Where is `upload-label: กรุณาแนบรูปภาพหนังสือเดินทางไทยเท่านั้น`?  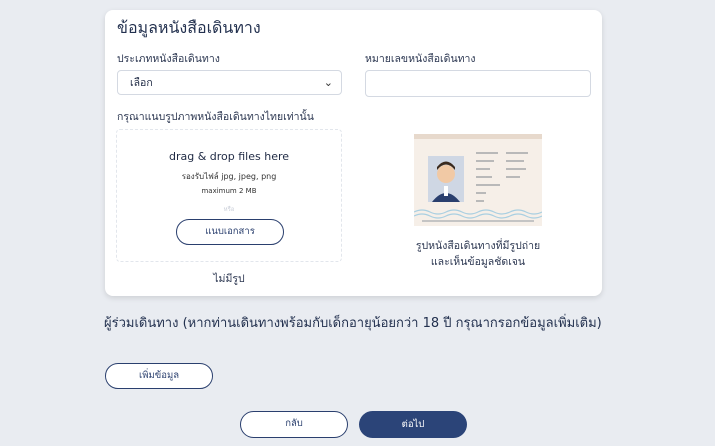
upload-label: กรุณาแนบรูปภาพหนังสือเดินทางไทยเท่านั้น is located at coordinates (215, 117).